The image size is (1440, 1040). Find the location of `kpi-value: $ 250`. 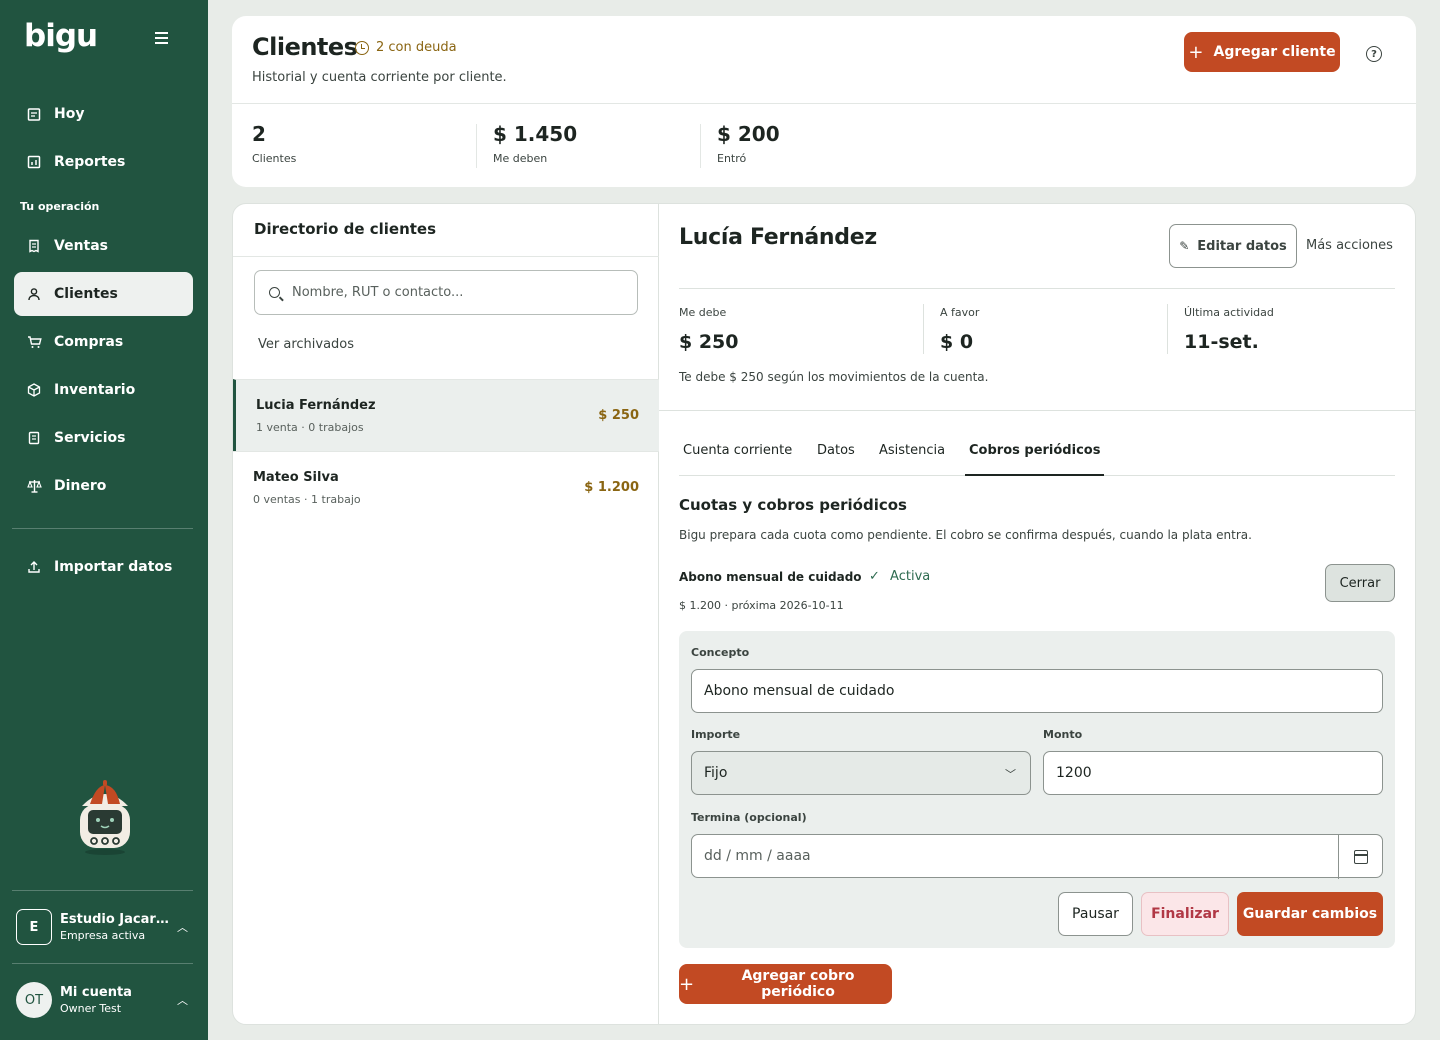

kpi-value: $ 250 is located at coordinates (709, 342).